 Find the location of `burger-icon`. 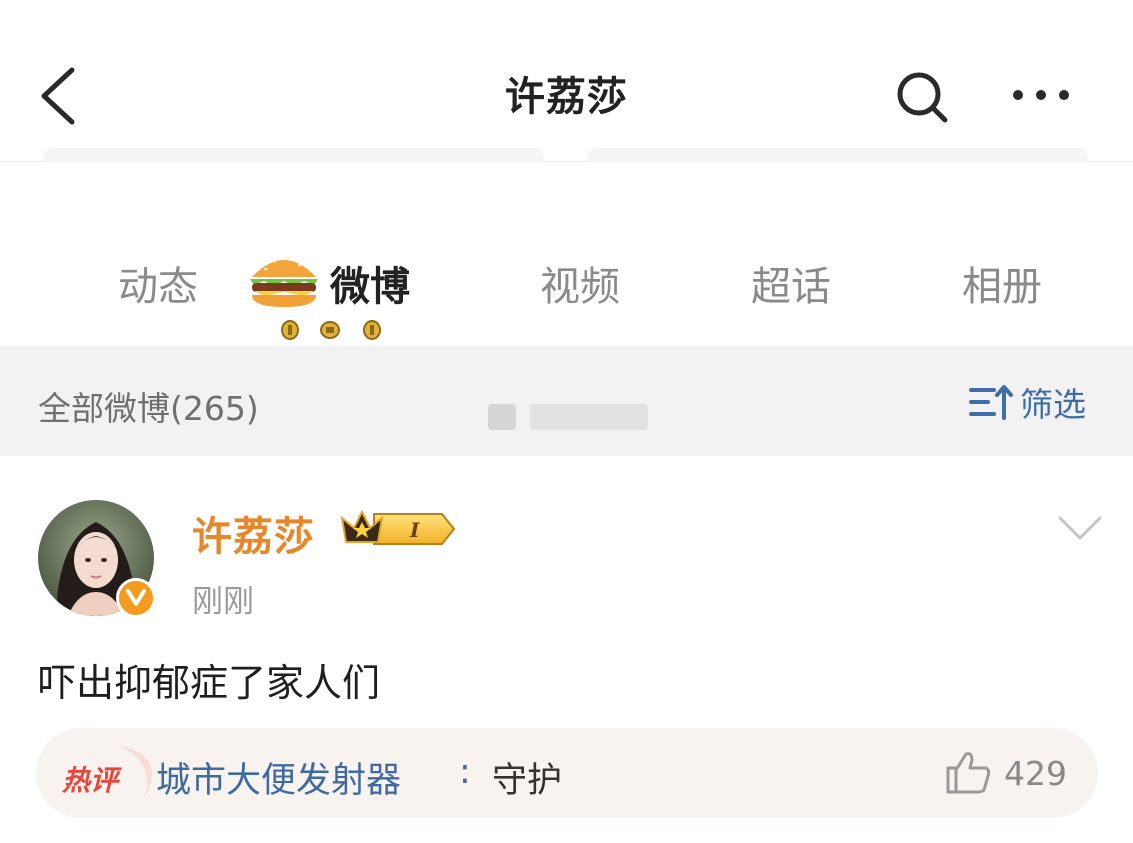

burger-icon is located at coordinates (284, 281).